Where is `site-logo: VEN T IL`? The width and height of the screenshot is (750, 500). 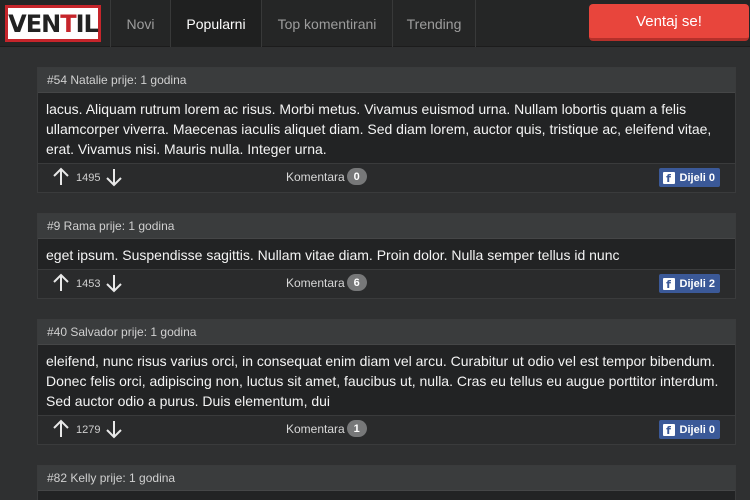
site-logo: VEN T IL is located at coordinates (53, 23).